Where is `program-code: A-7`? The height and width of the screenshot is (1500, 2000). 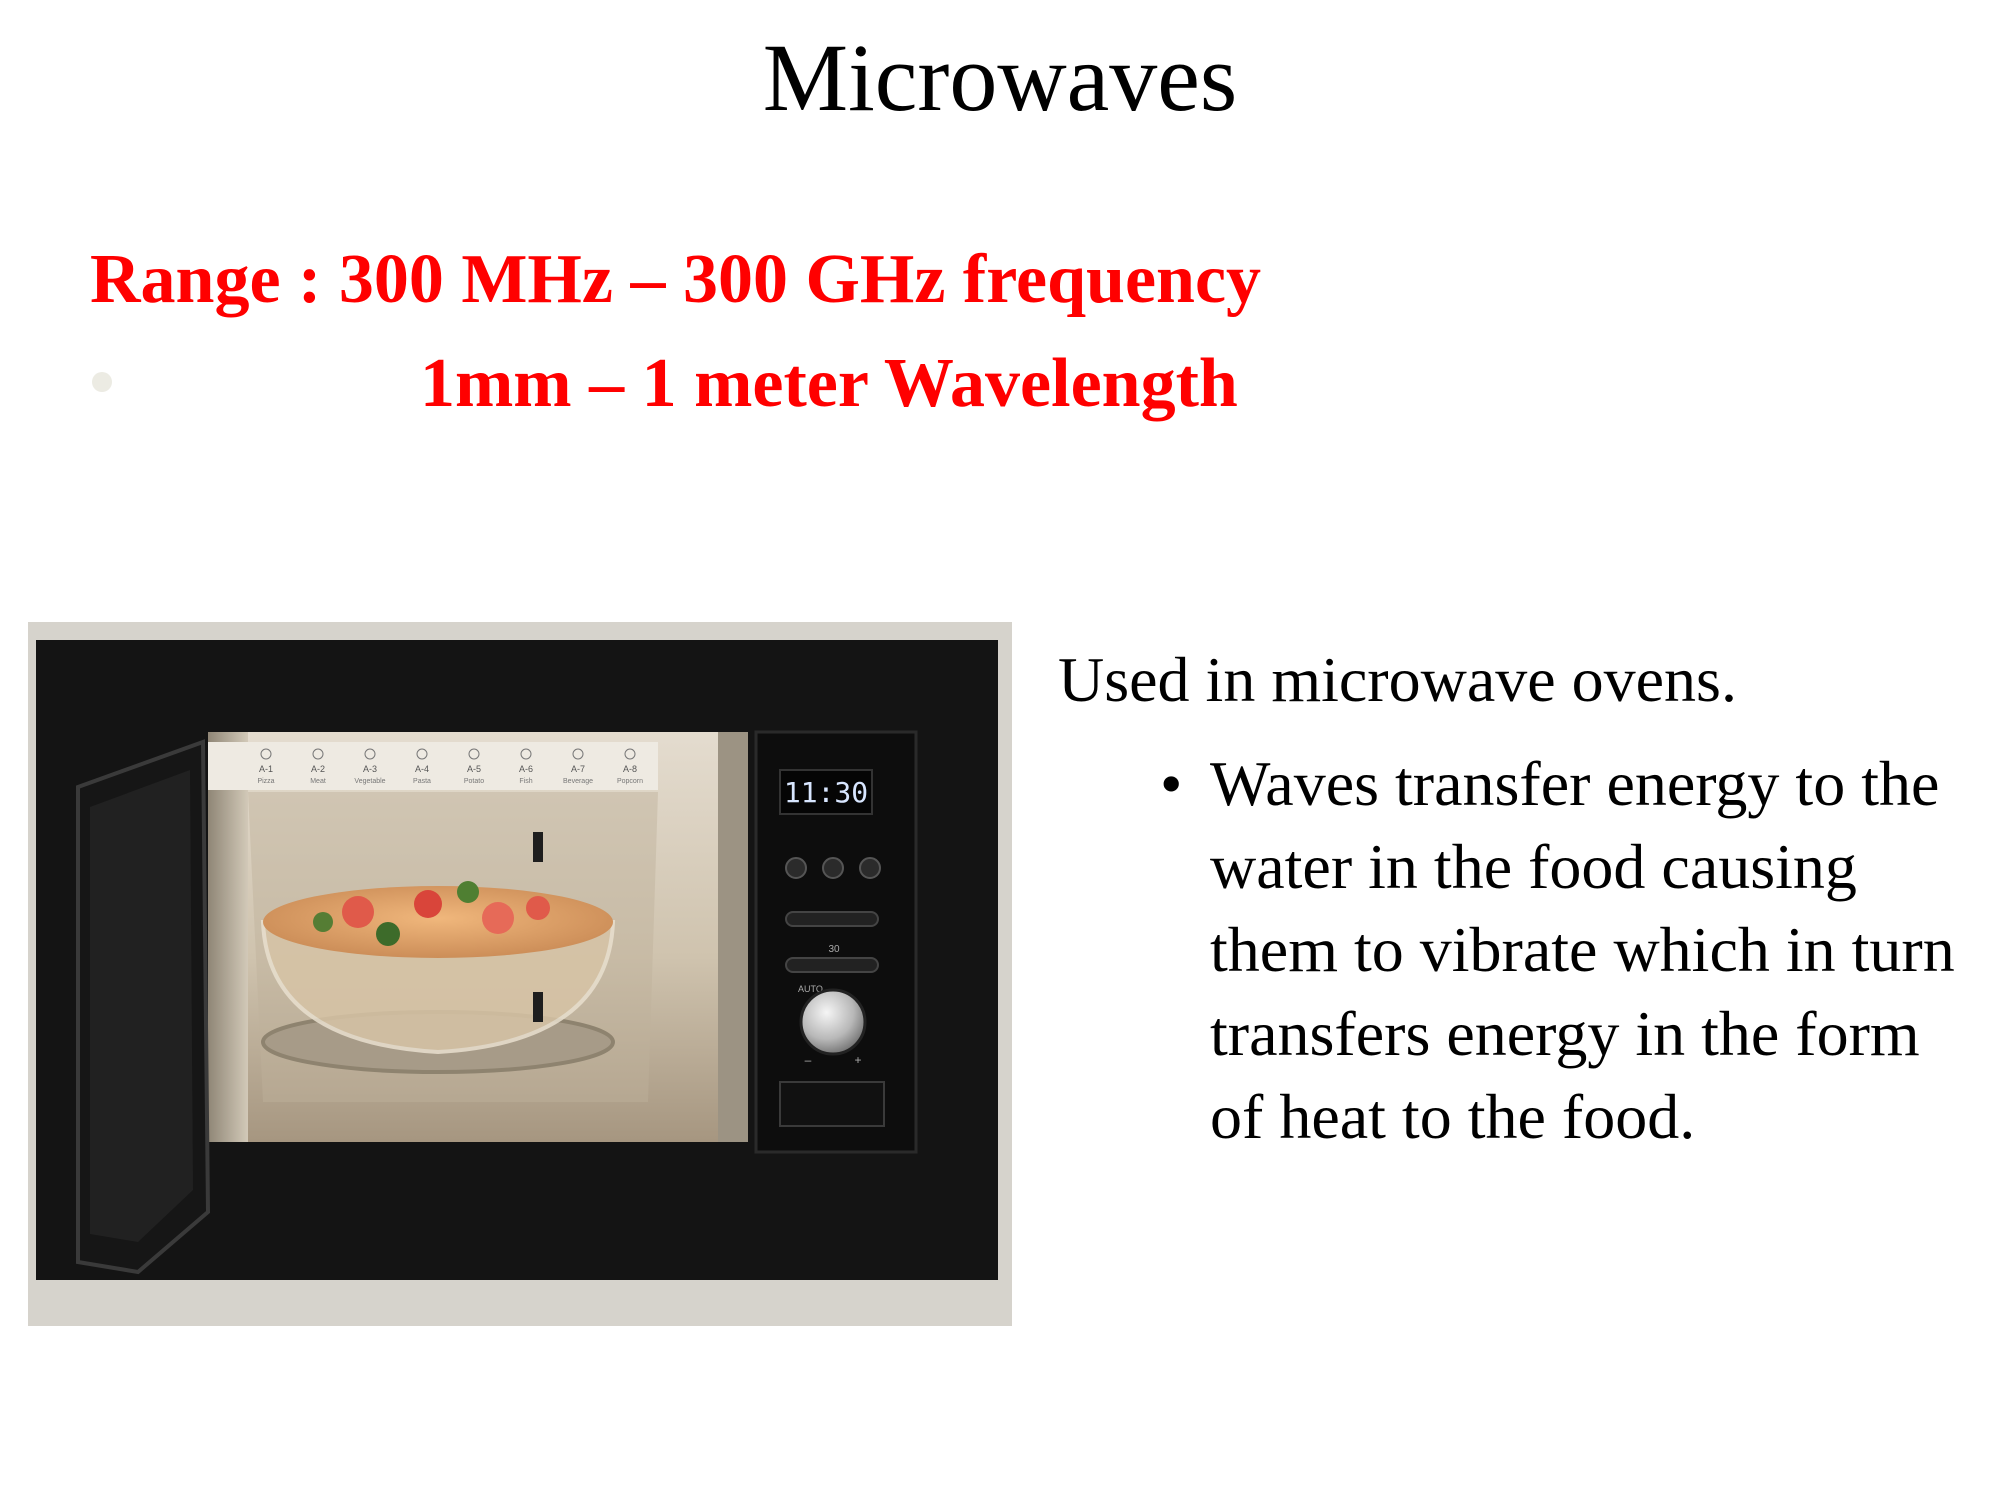 program-code: A-7 is located at coordinates (578, 769).